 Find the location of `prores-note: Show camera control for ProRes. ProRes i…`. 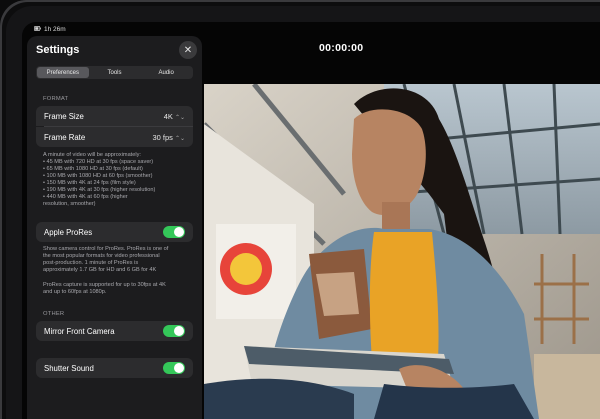

prores-note: Show camera control for ProRes. ProRes i… is located at coordinates (118, 260).